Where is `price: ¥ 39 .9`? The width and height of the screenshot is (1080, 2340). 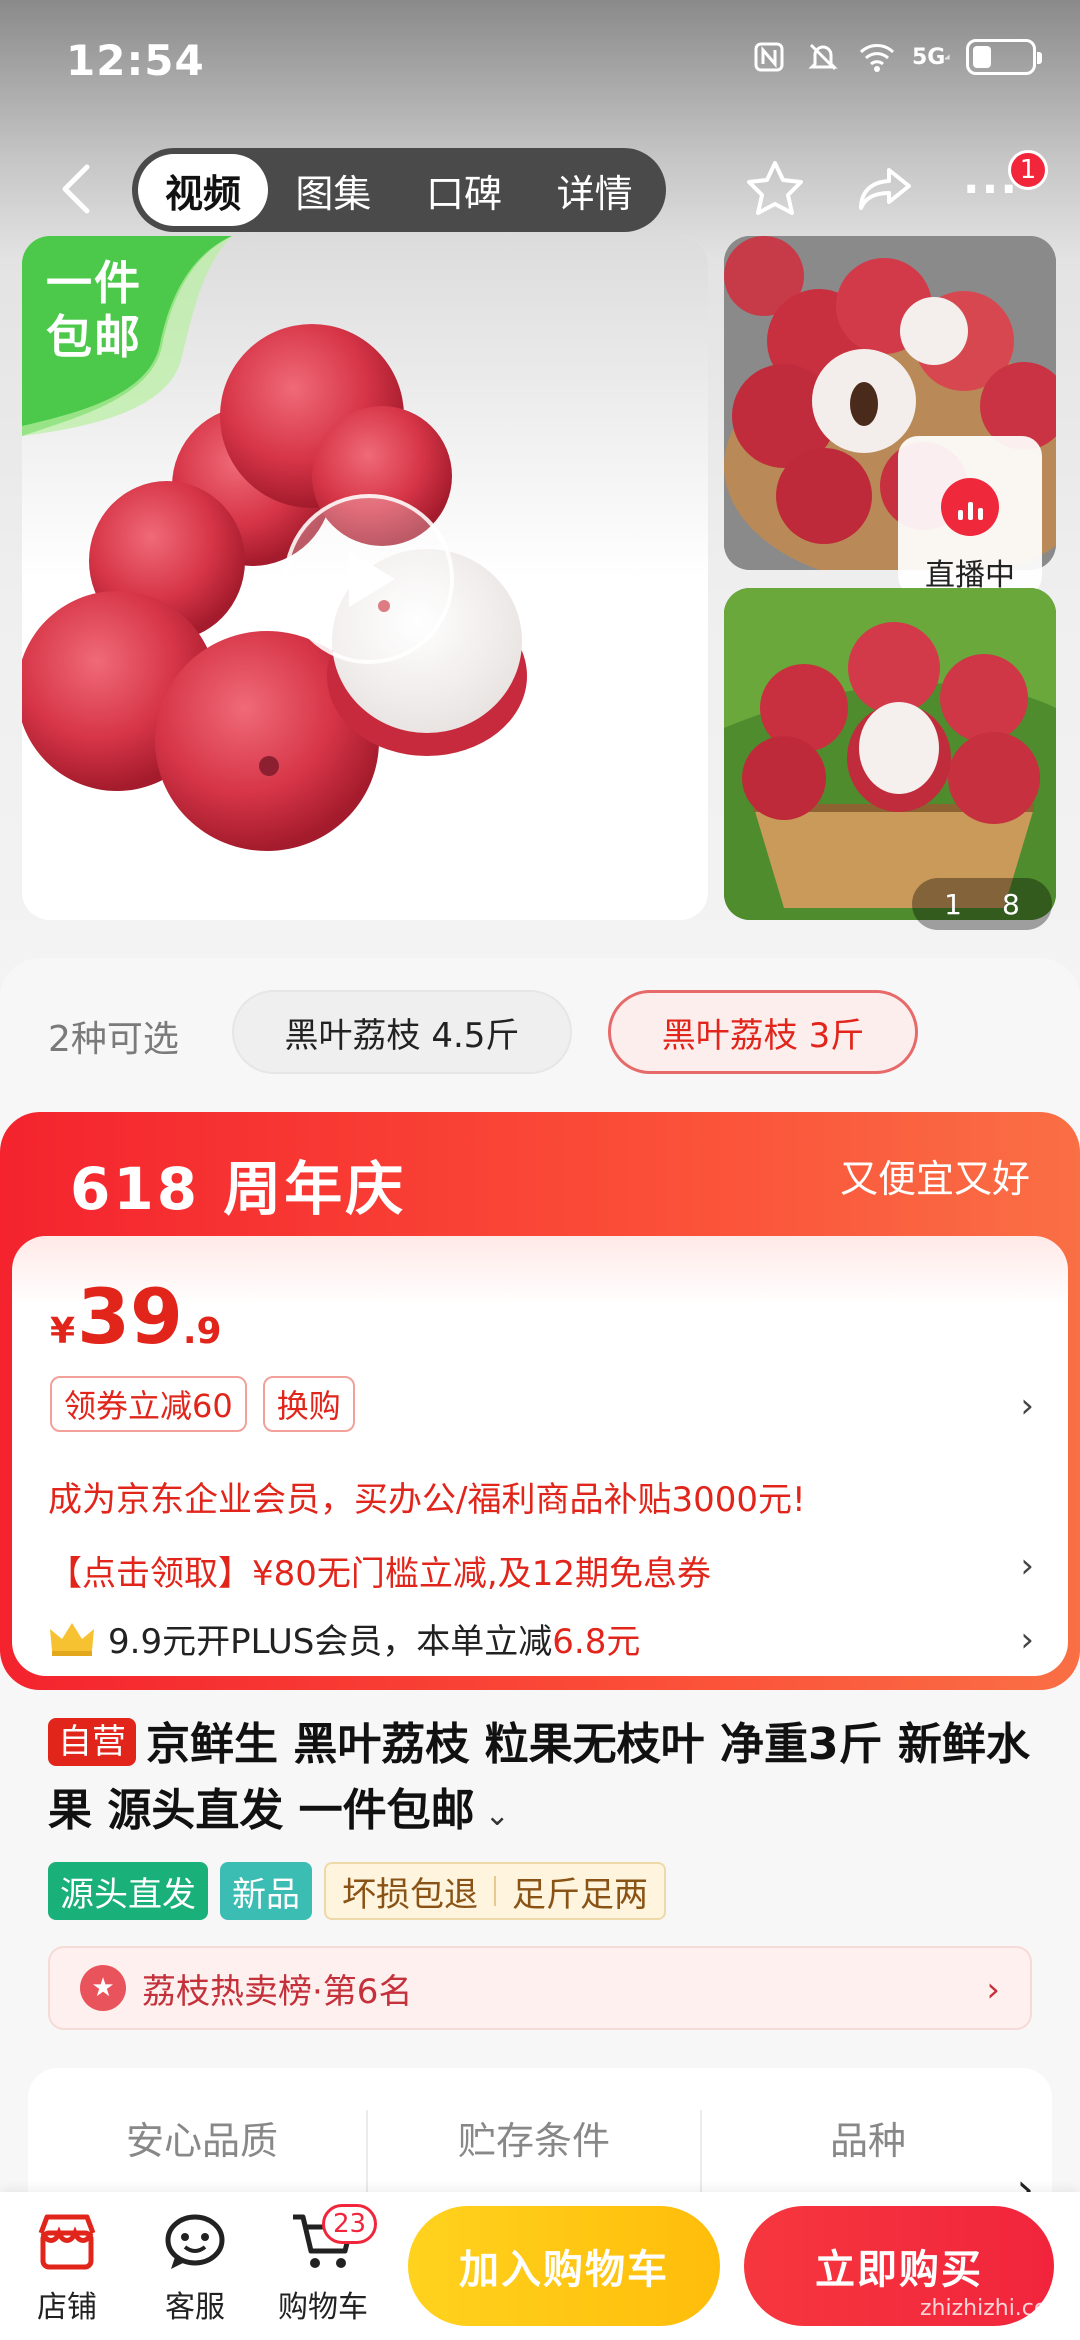 price: ¥ 39 .9 is located at coordinates (136, 1316).